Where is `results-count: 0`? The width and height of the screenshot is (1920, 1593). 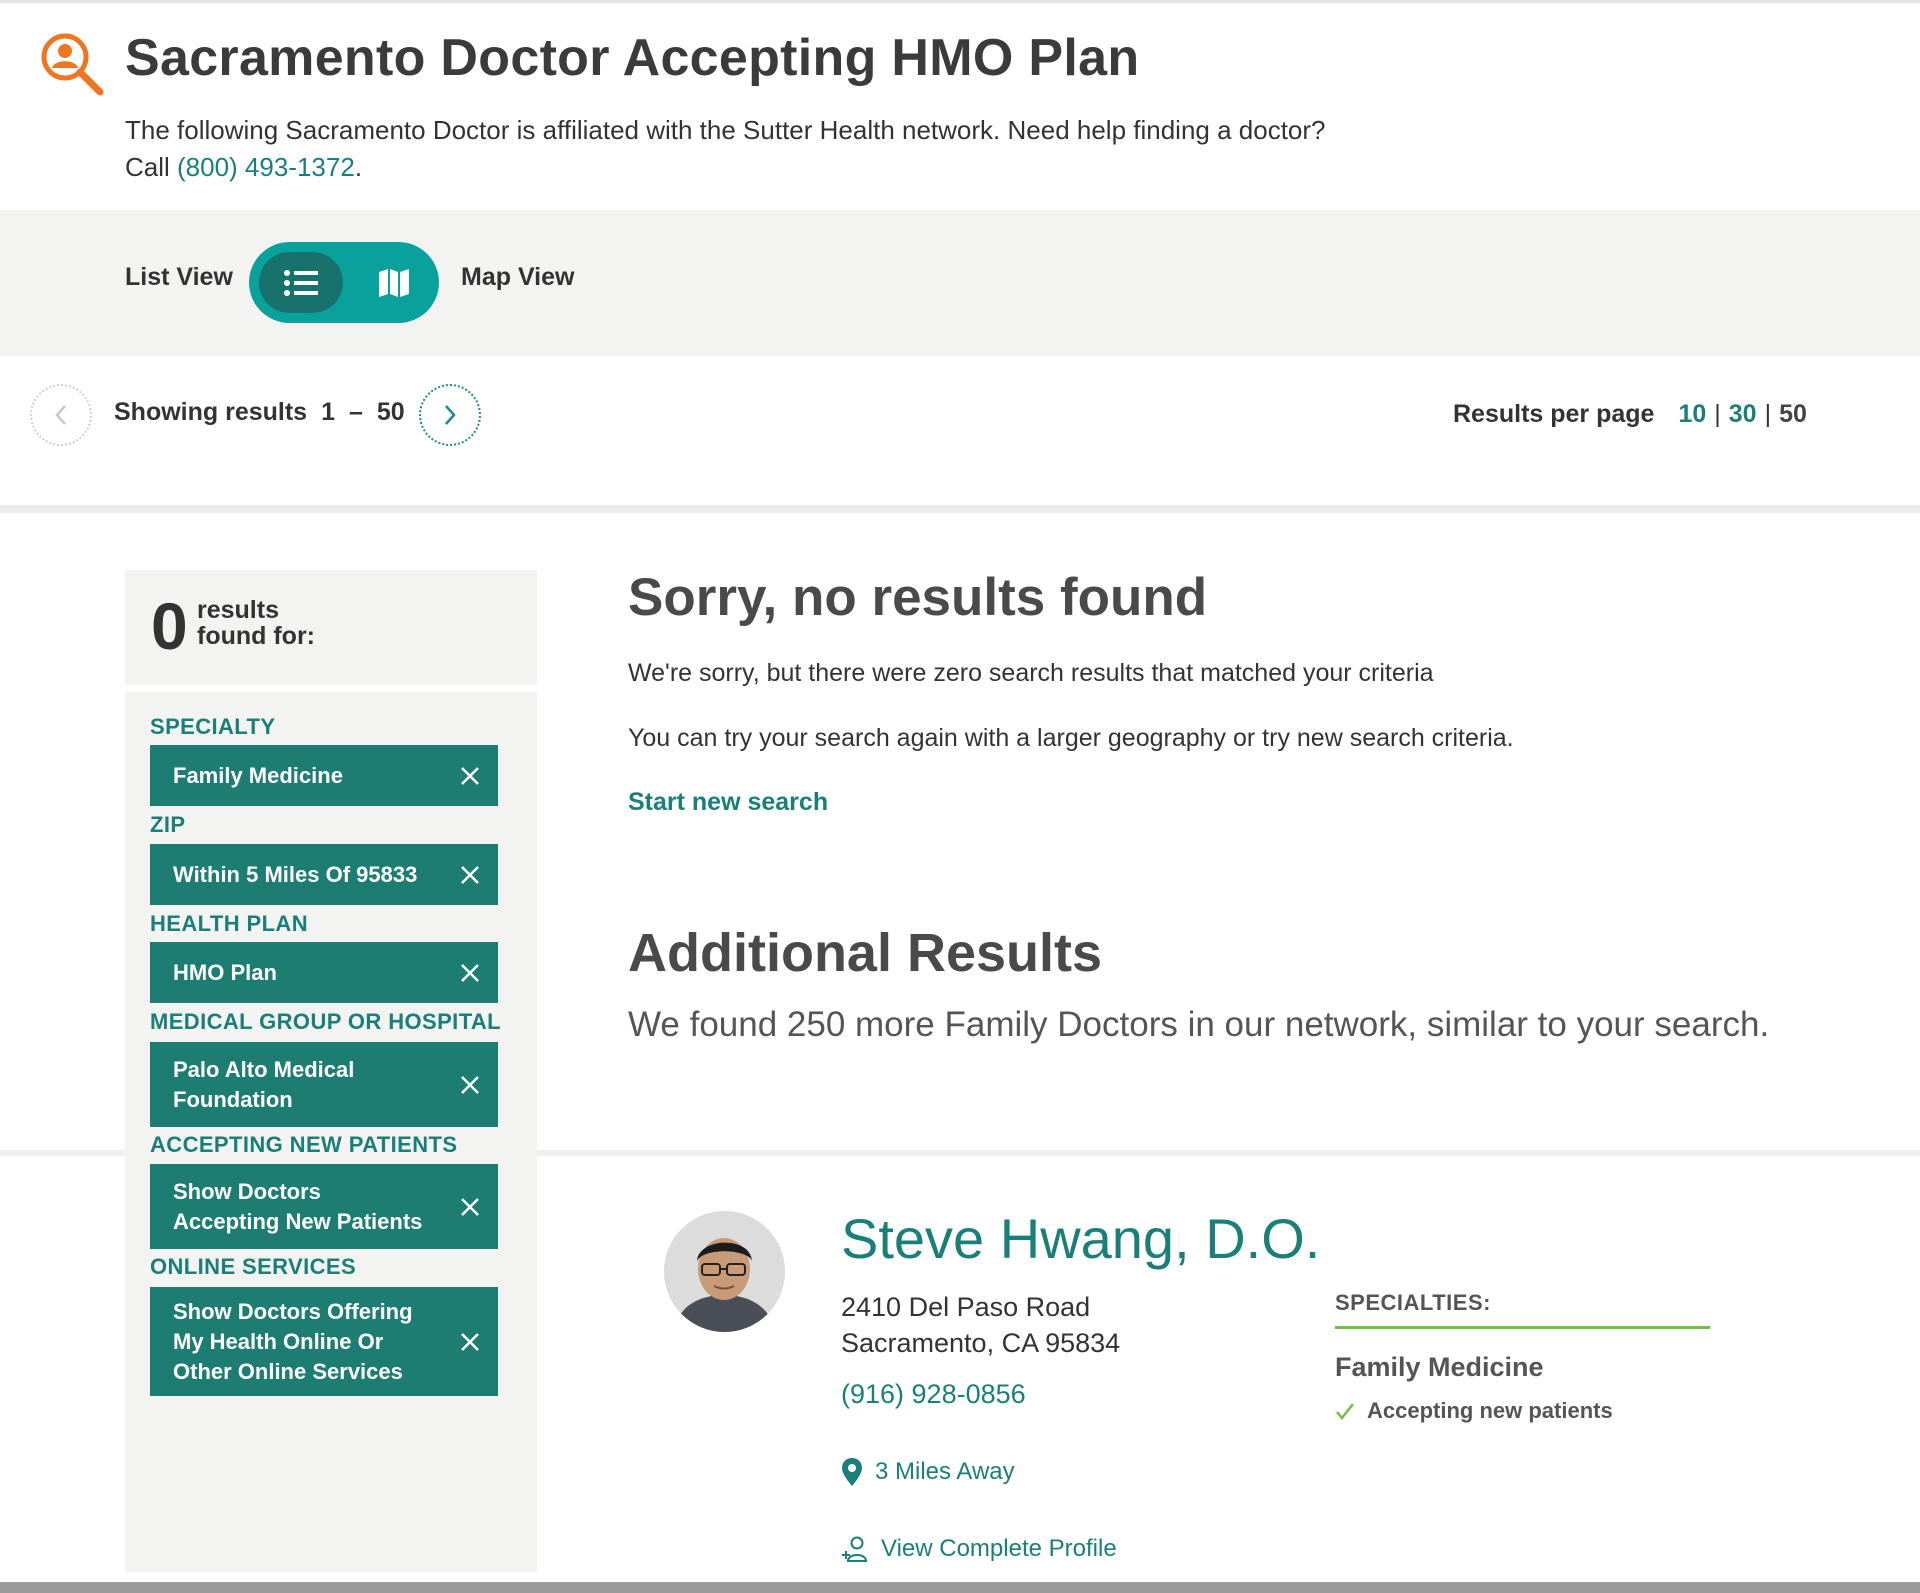
results-count: 0 is located at coordinates (169, 626).